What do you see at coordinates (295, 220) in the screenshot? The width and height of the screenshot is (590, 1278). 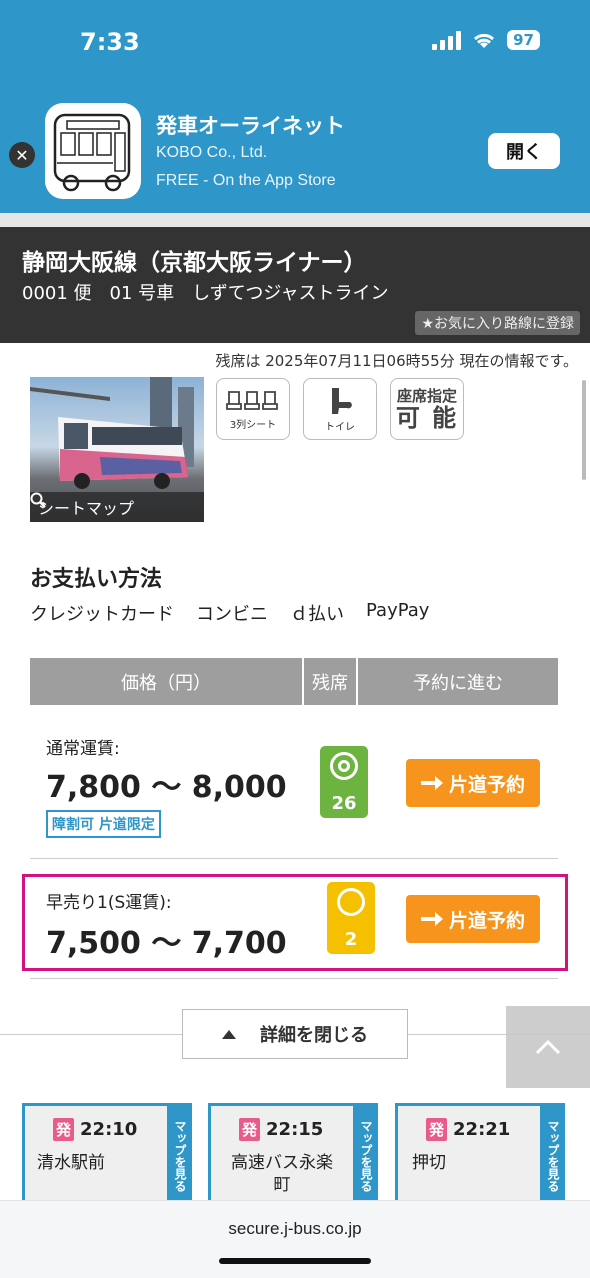 I see `banner-divider` at bounding box center [295, 220].